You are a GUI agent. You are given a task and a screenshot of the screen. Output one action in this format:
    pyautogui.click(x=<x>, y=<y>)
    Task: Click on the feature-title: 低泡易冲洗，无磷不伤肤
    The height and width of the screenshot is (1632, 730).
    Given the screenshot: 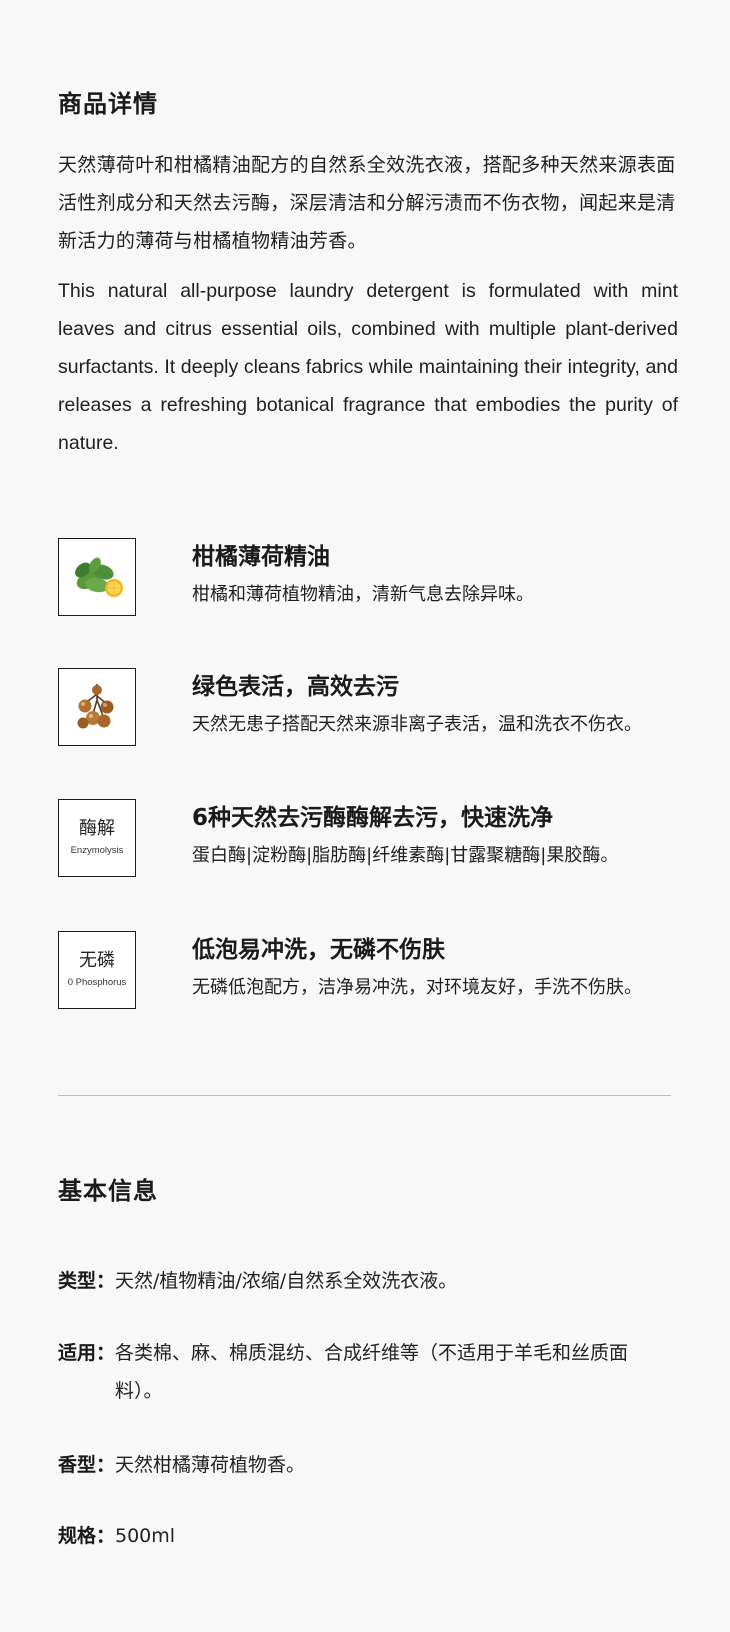 What is the action you would take?
    pyautogui.click(x=318, y=950)
    